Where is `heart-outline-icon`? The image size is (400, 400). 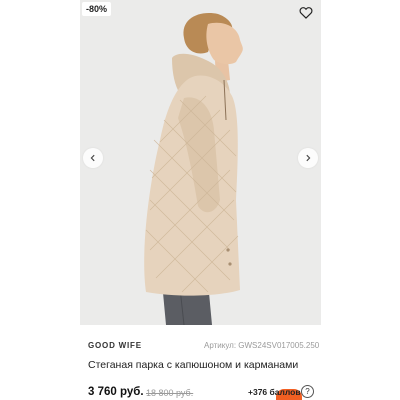 heart-outline-icon is located at coordinates (306, 12).